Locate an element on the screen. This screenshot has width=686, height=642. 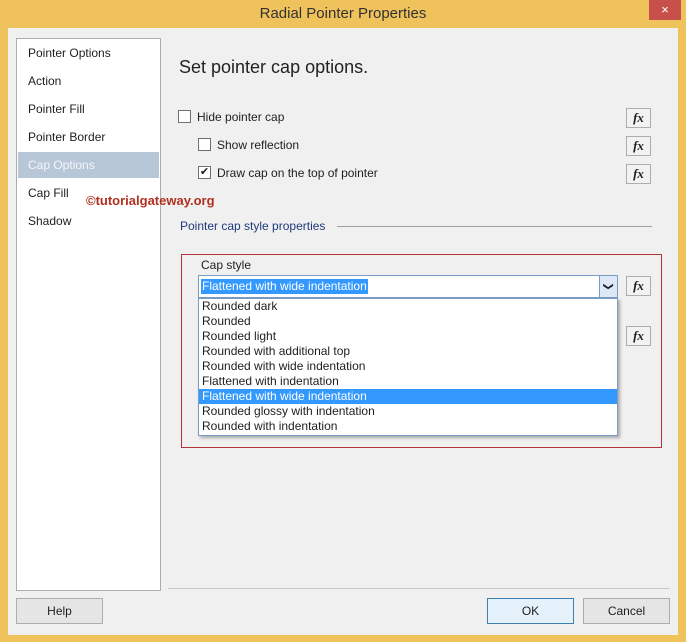
dropdown-option-selected: Flattened with wide indentation is located at coordinates (408, 396).